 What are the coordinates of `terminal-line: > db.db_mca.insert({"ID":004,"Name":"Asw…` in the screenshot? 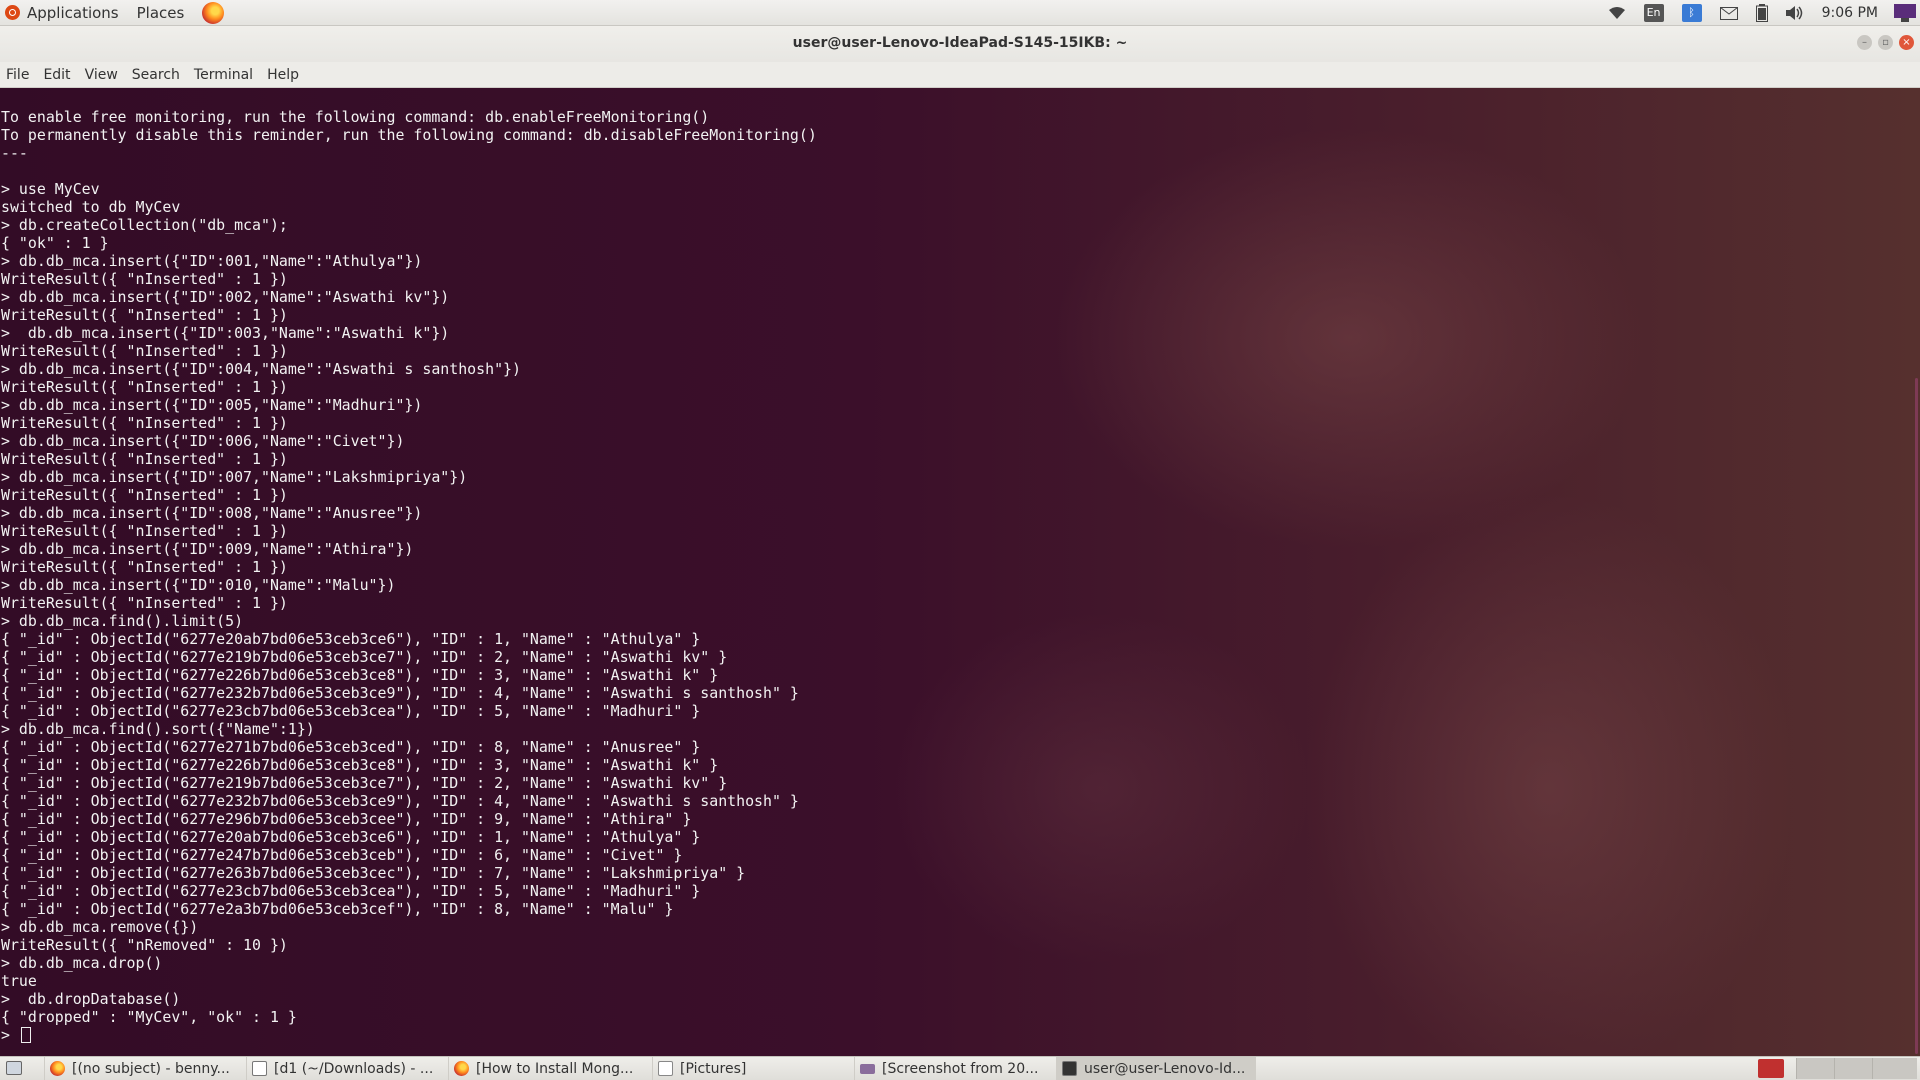 It's located at (261, 369).